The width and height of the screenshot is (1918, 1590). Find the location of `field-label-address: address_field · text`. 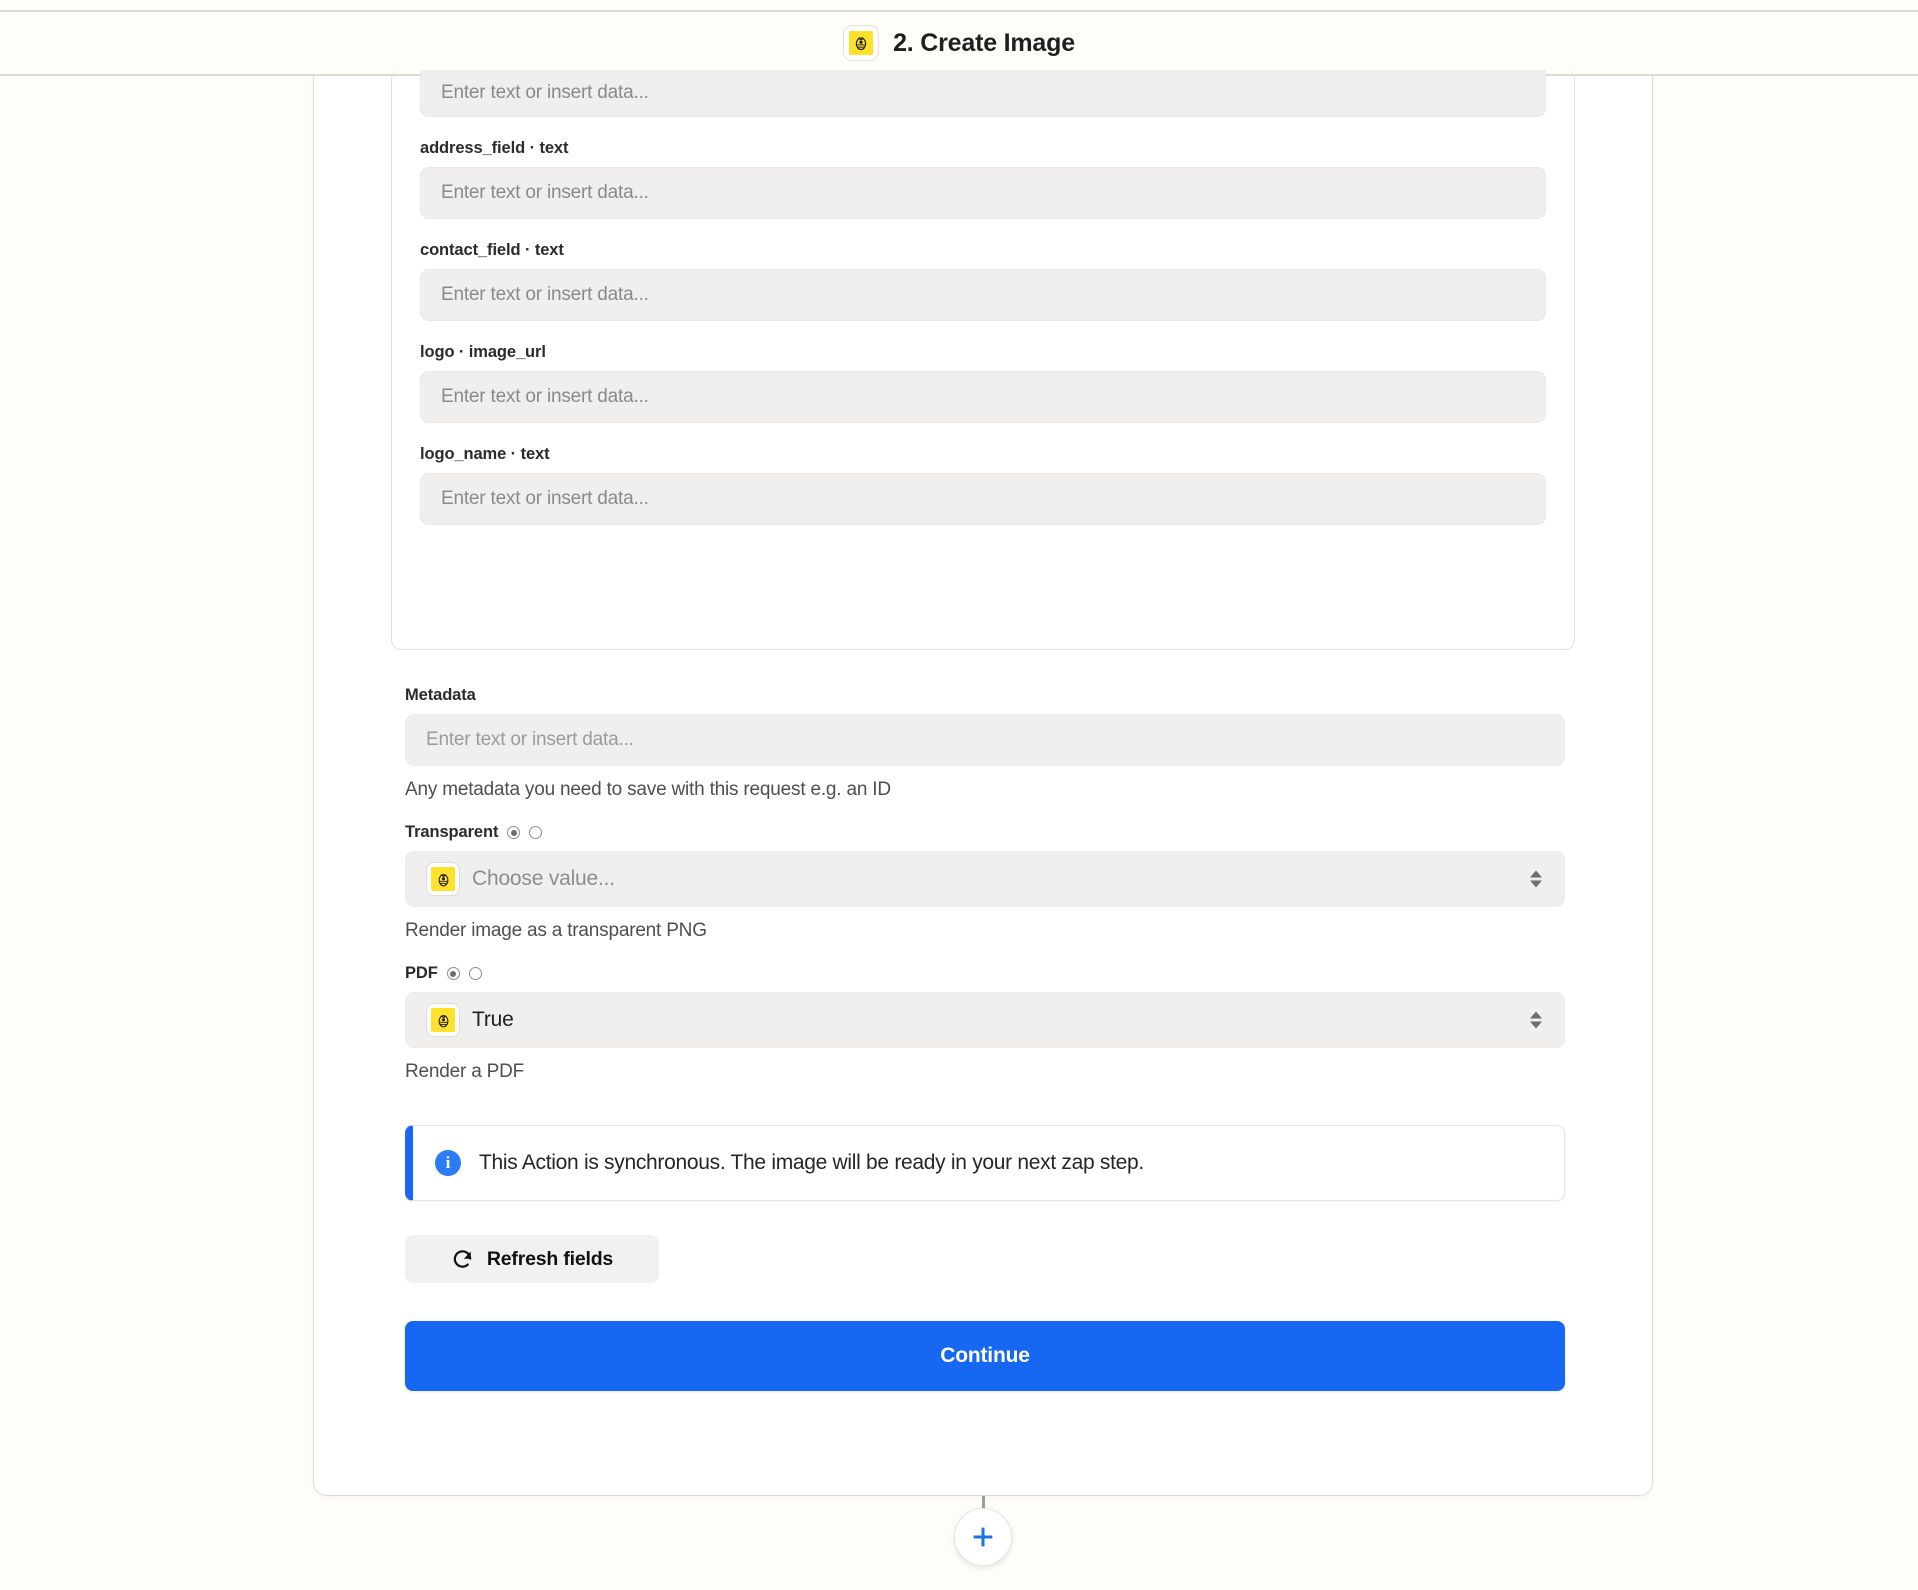

field-label-address: address_field · text is located at coordinates (494, 148).